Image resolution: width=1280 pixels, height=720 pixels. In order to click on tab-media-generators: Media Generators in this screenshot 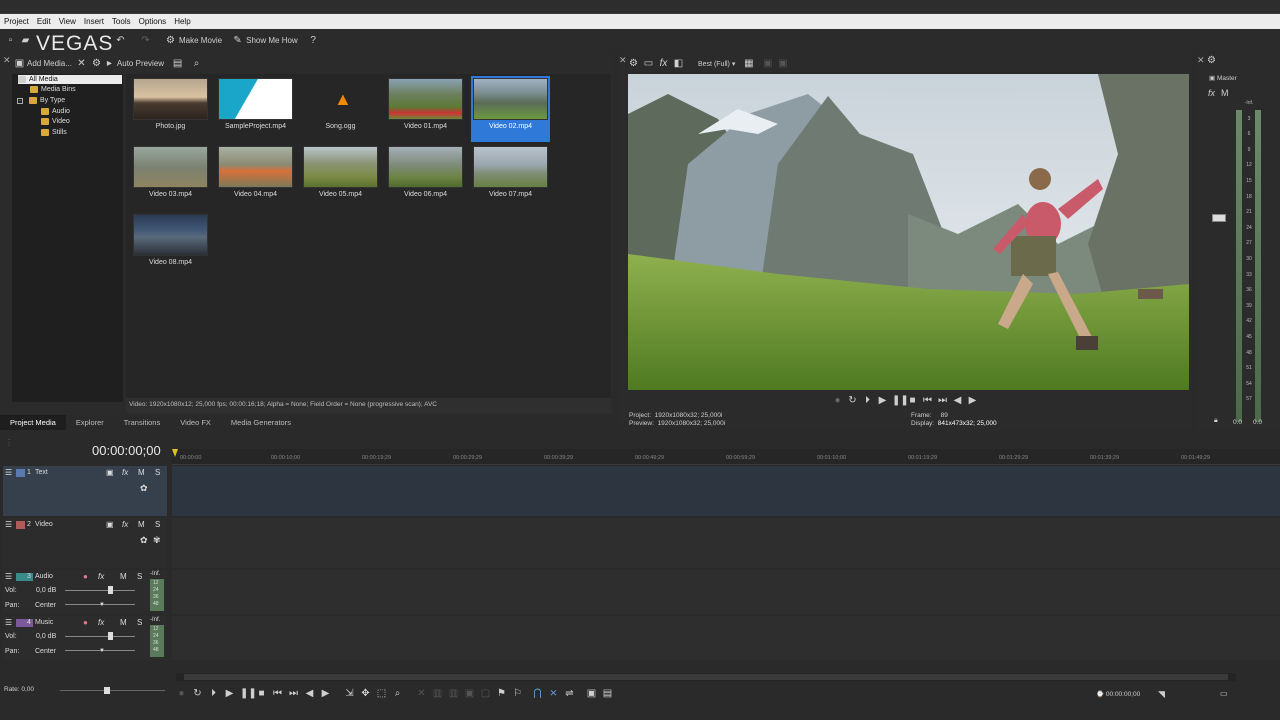, I will do `click(261, 422)`.